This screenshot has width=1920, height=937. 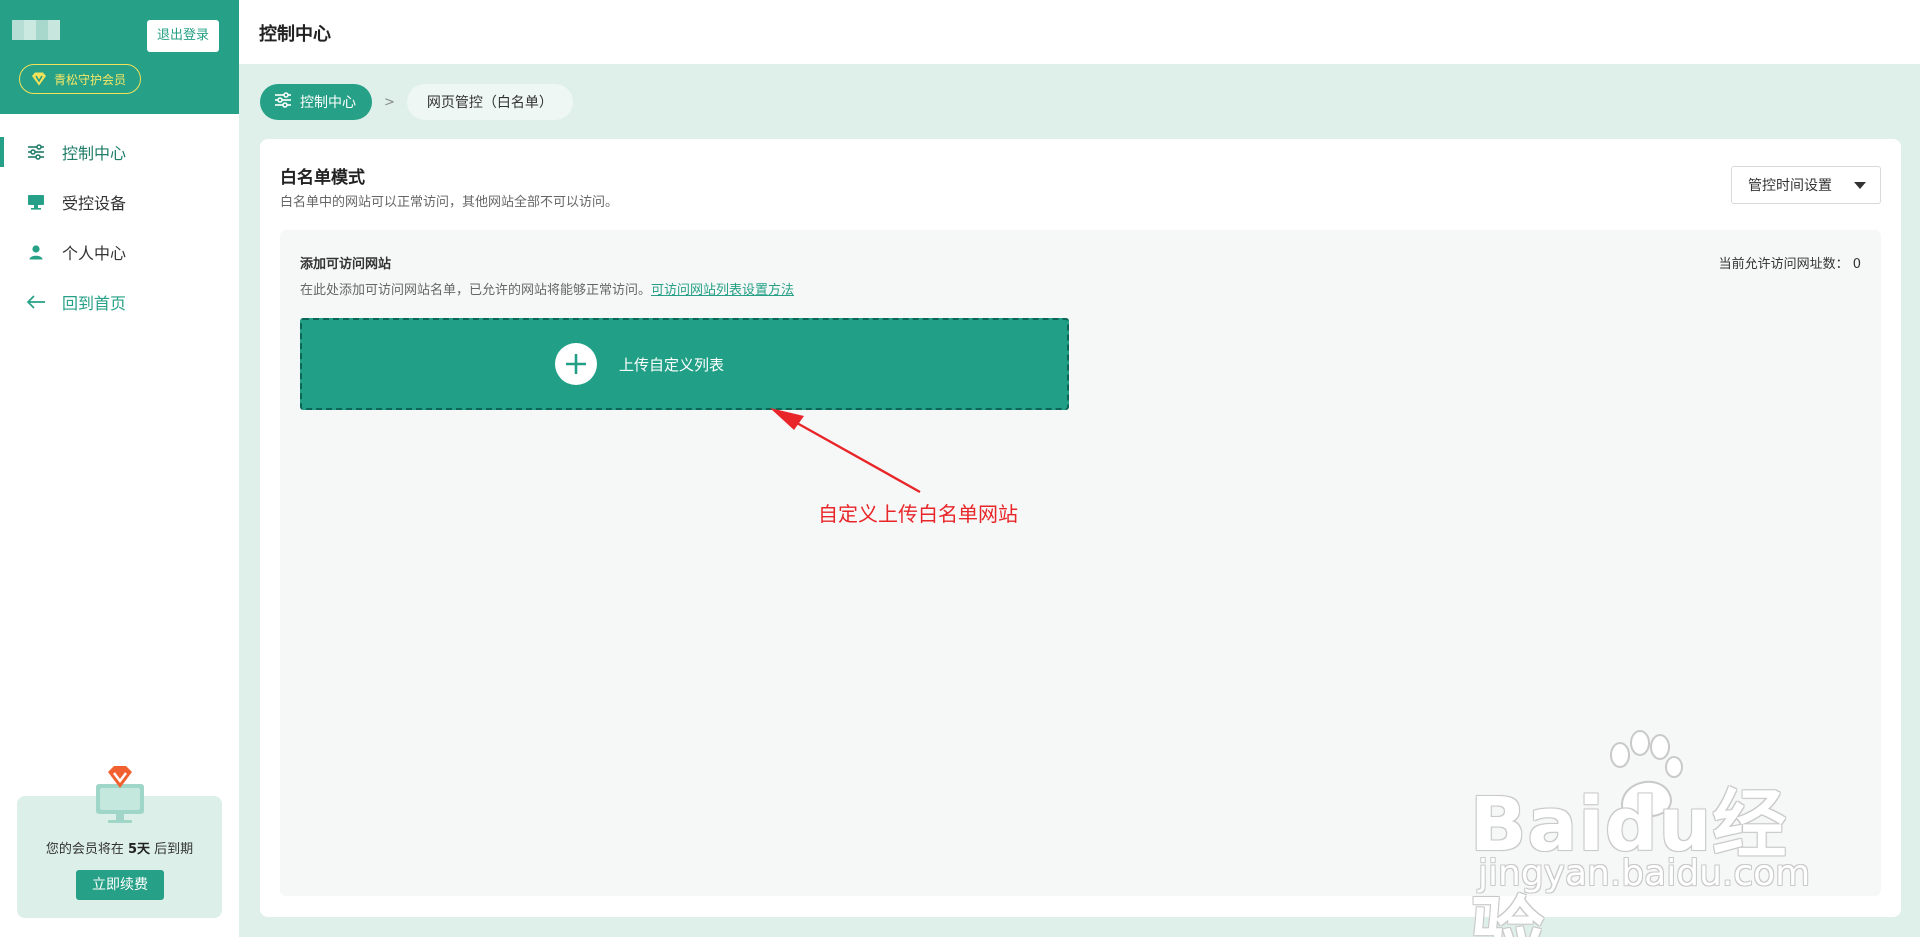 I want to click on annotation-text: 自定义上传白名单网站, so click(x=918, y=514).